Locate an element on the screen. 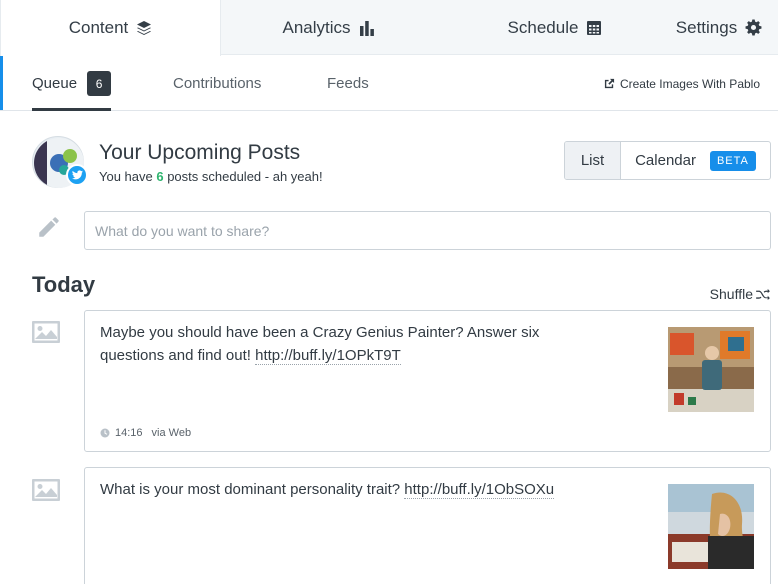 The image size is (778, 584). post-link: http://buff.ly/1ObSOXu is located at coordinates (479, 490).